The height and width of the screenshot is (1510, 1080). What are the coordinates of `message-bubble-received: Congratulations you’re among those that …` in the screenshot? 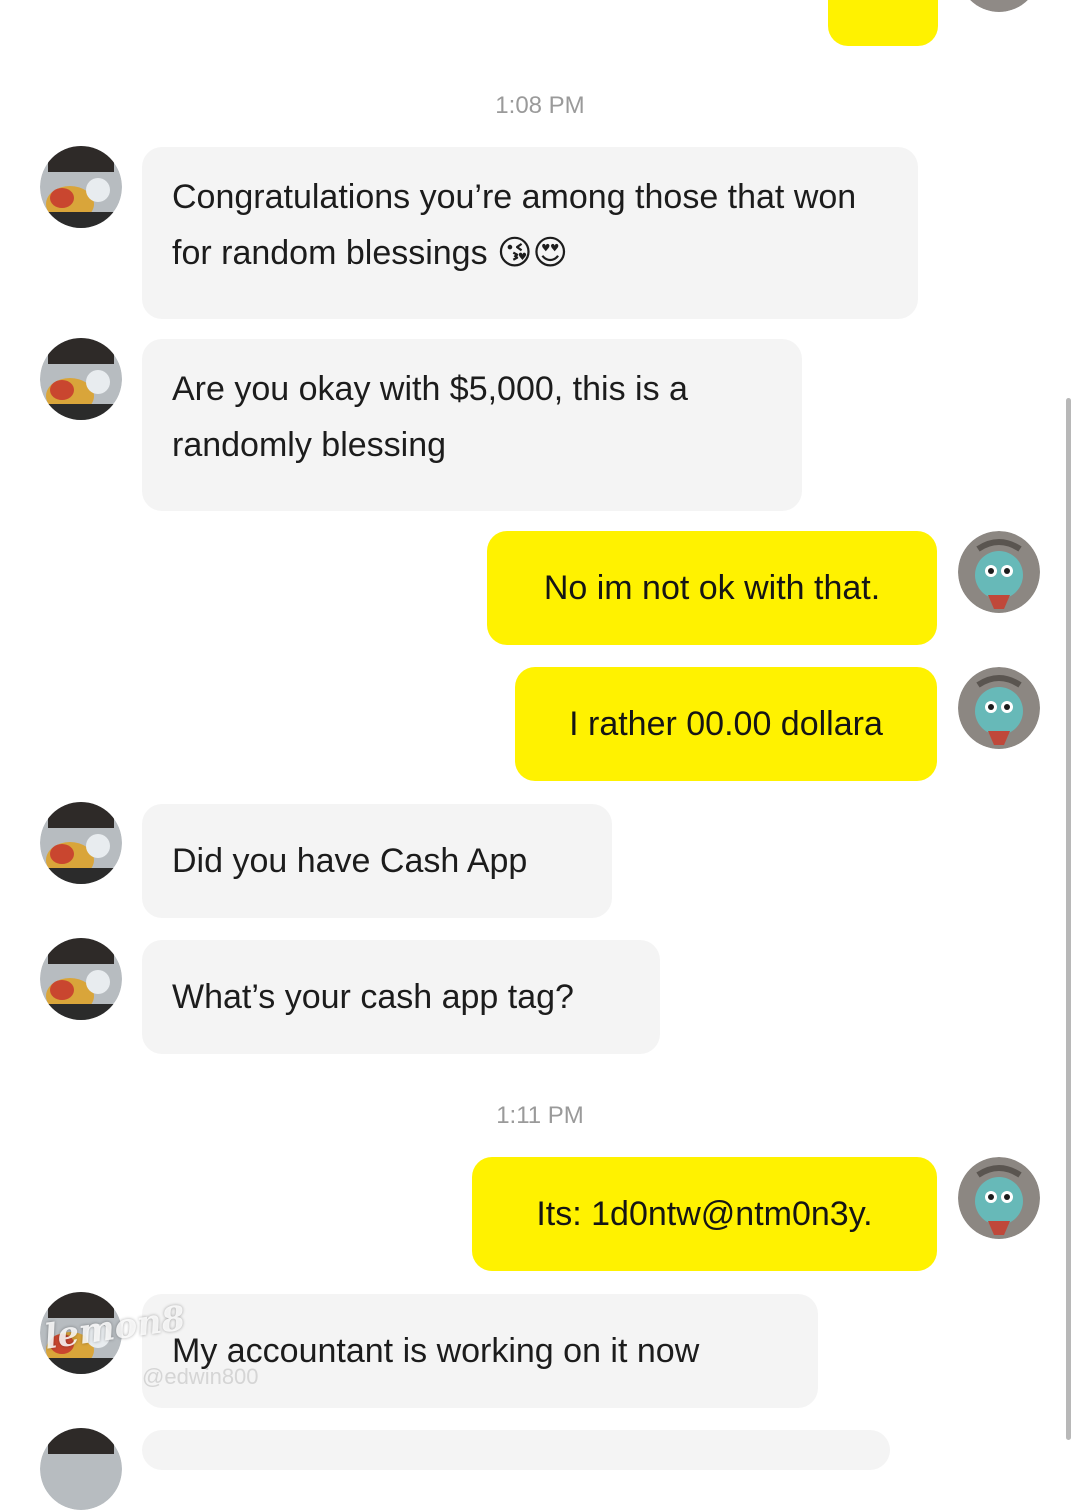 It's located at (530, 233).